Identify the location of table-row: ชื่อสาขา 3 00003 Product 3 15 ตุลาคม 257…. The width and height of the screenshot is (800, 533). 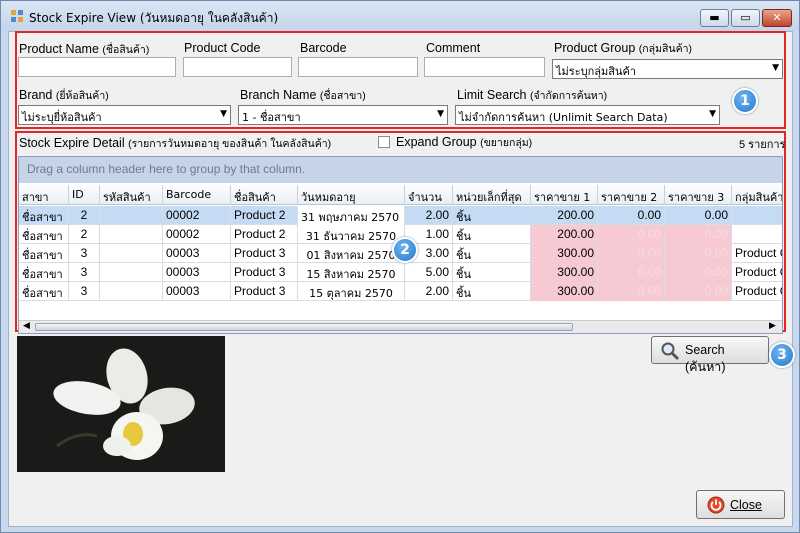
(400, 291).